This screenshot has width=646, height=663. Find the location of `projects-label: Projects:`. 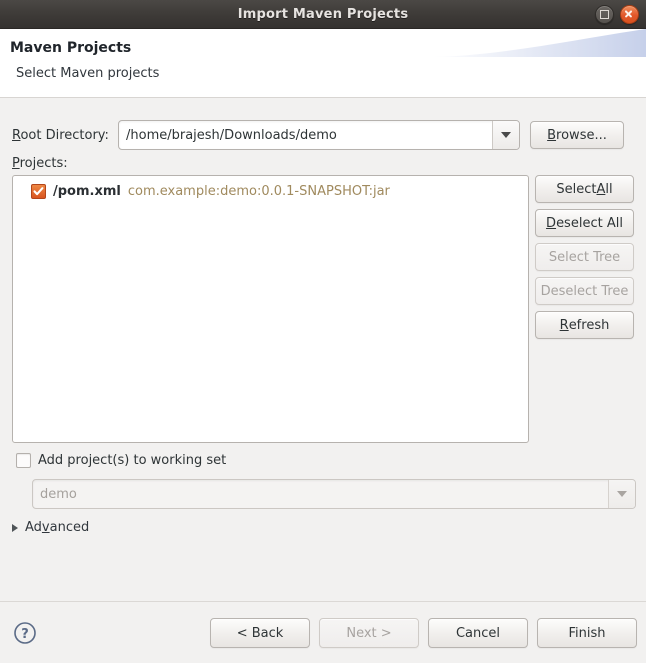

projects-label: Projects: is located at coordinates (40, 163).